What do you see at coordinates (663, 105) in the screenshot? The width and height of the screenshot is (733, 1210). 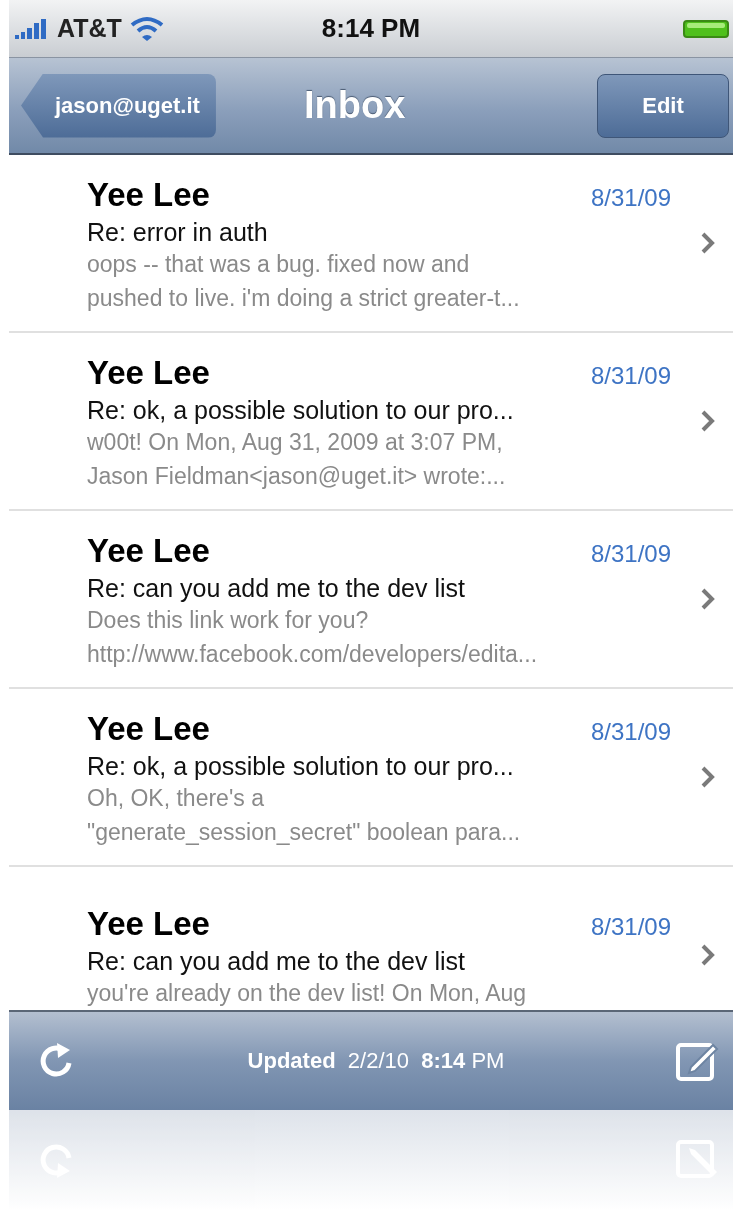 I see `edit-button: Edit` at bounding box center [663, 105].